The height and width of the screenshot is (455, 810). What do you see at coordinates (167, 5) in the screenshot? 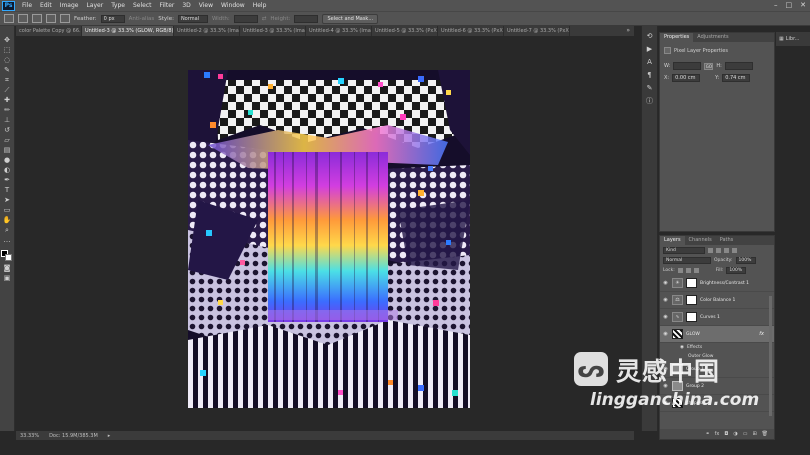
I see `menu-filter: Filter` at bounding box center [167, 5].